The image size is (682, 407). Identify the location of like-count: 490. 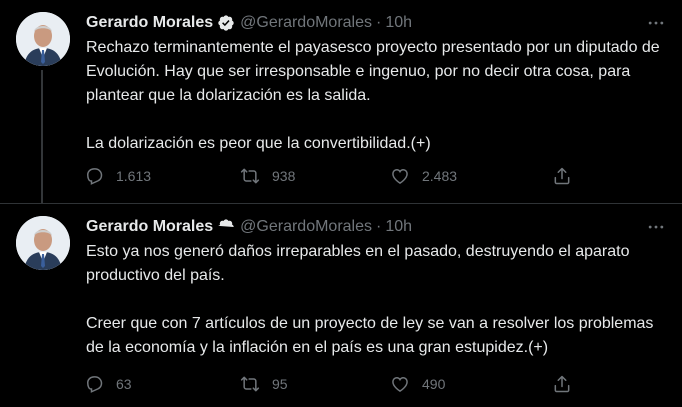
(434, 384).